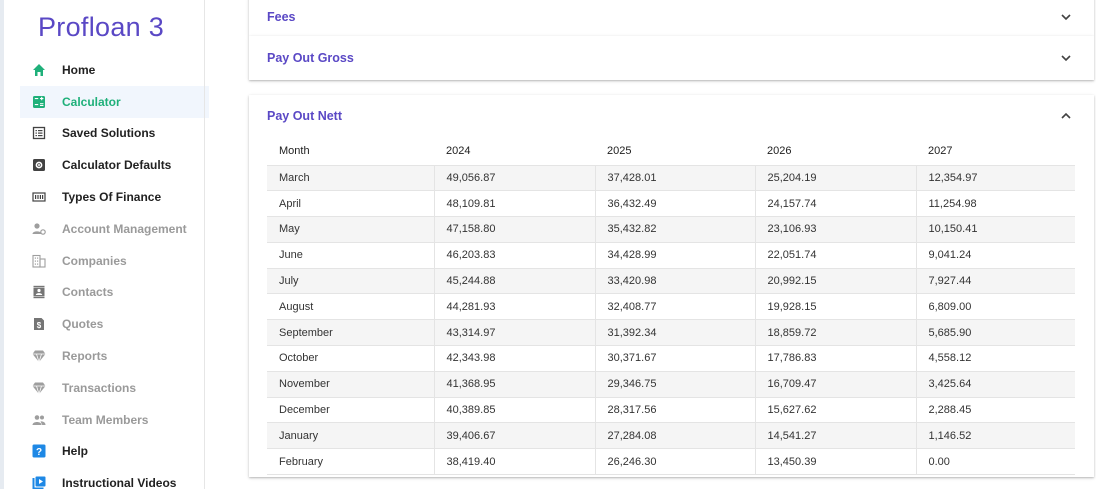 The height and width of the screenshot is (489, 1096). What do you see at coordinates (39, 324) in the screenshot?
I see `dollar-document-icon: $` at bounding box center [39, 324].